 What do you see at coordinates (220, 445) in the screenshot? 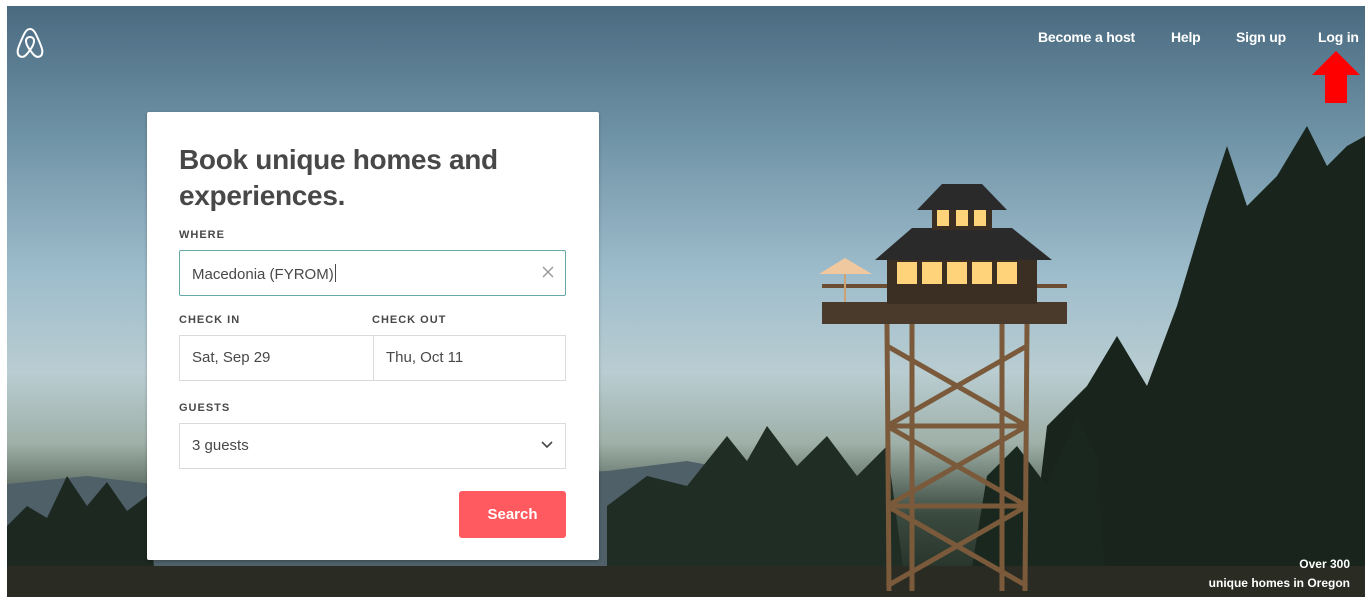
I see `guests-value: 3 guests` at bounding box center [220, 445].